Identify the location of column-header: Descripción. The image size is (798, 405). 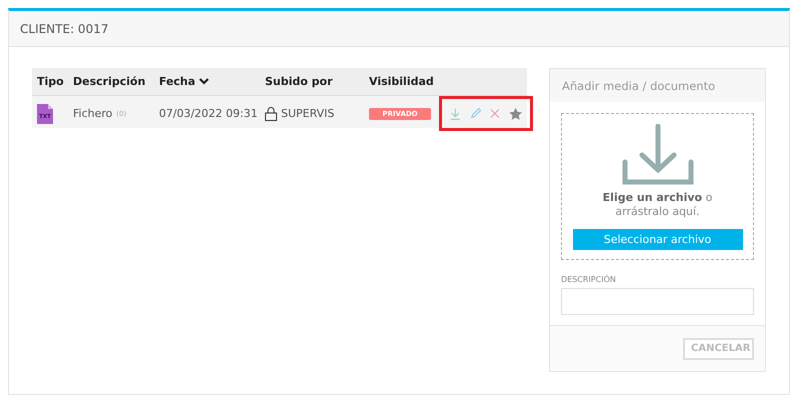
(116, 81).